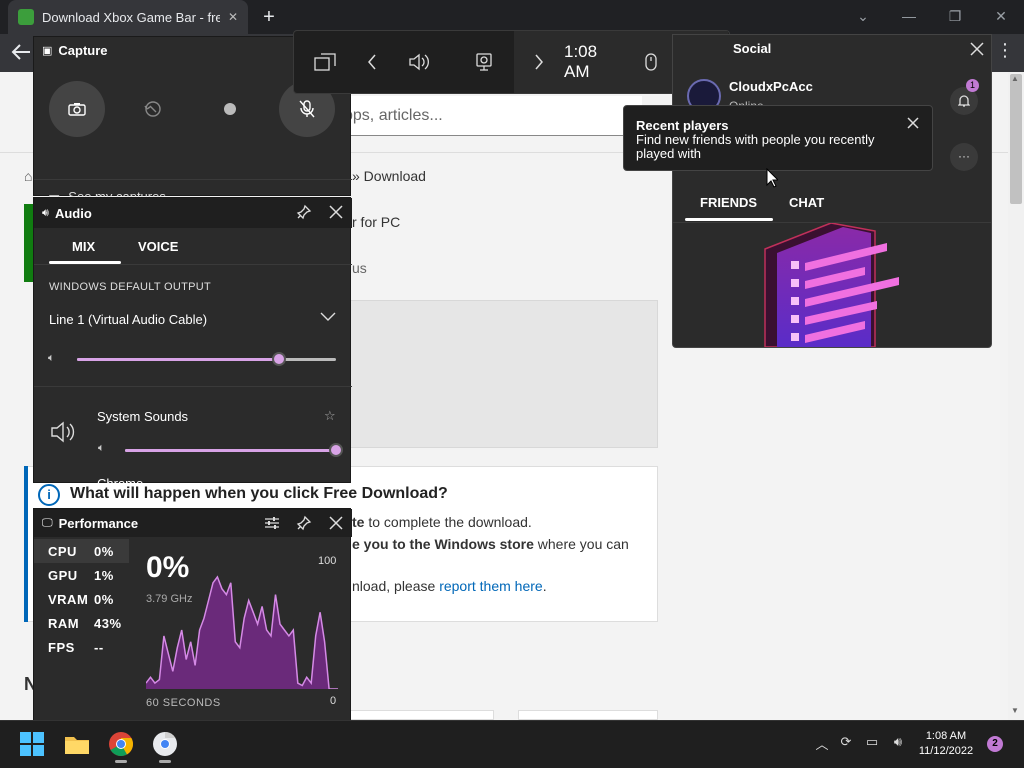  What do you see at coordinates (121, 744) in the screenshot?
I see `chrome-taskbar-button` at bounding box center [121, 744].